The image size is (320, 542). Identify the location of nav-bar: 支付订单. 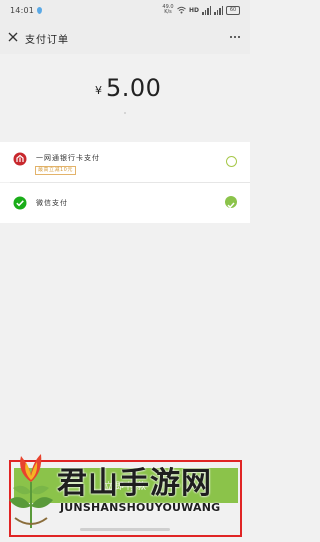
(125, 38).